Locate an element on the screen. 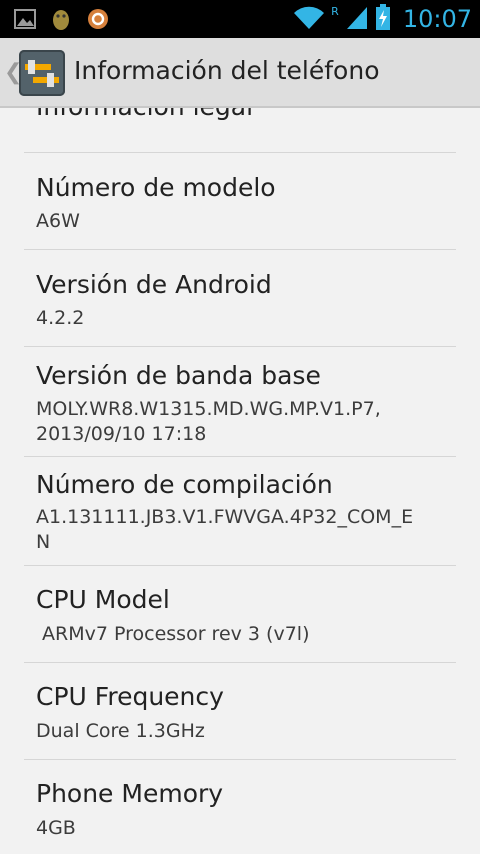 The image size is (480, 854). item-title: Información legal is located at coordinates (144, 114).